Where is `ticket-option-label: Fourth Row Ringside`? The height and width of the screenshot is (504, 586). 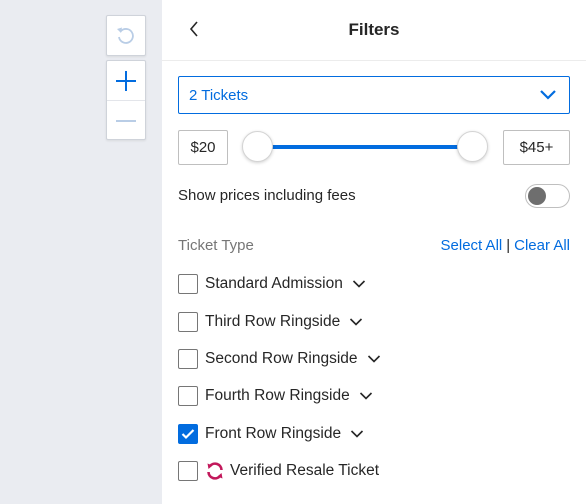
ticket-option-label: Fourth Row Ringside is located at coordinates (277, 395).